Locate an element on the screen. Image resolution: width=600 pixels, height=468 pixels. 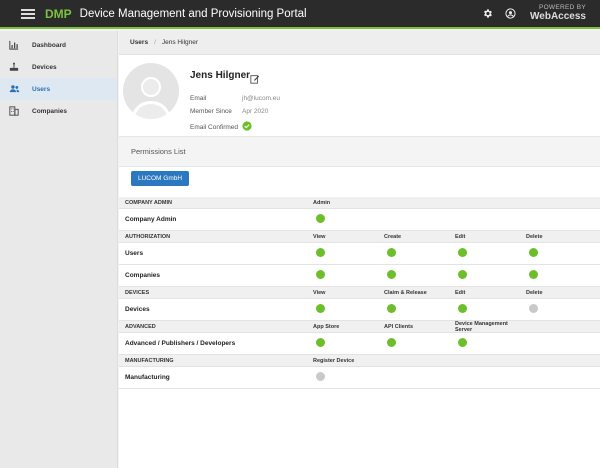
bar-chart-icon is located at coordinates (14, 45).